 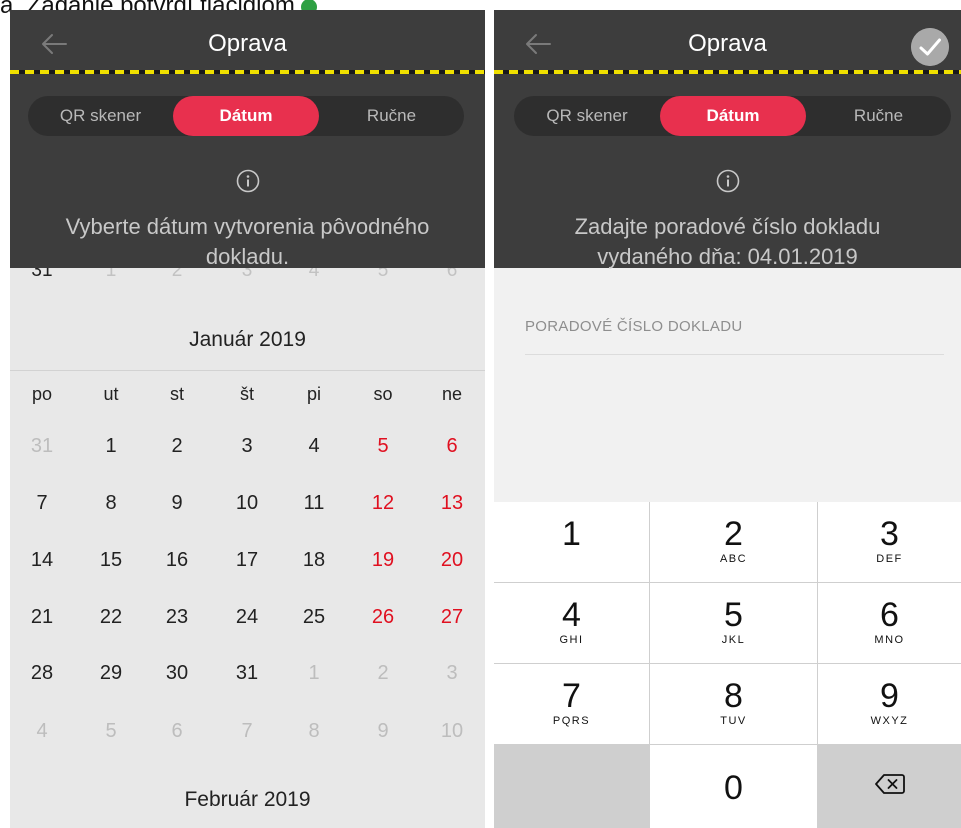 I want to click on key-8: 8 TUV, so click(x=733, y=704).